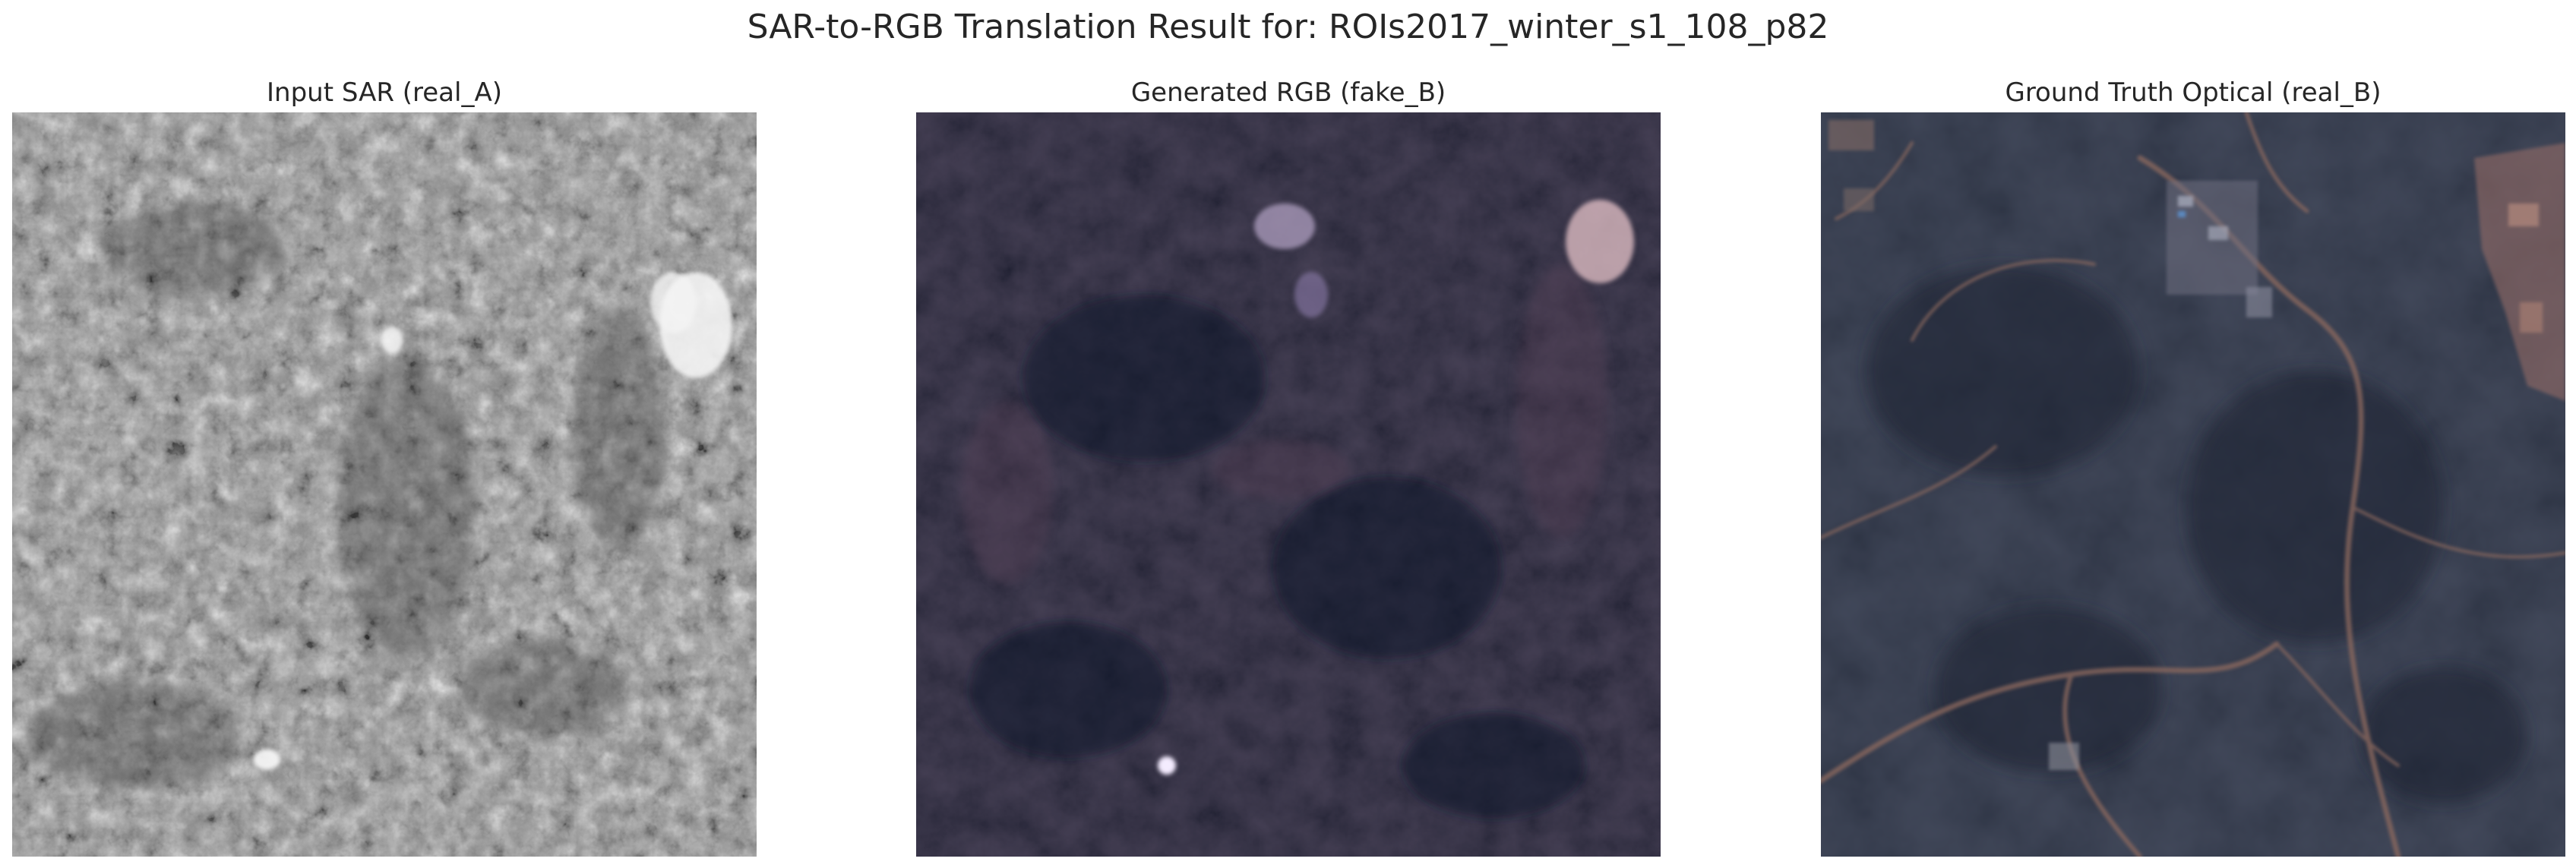  Describe the element at coordinates (1288, 93) in the screenshot. I see `panel-title-generated-rgb: Generated RGB (fake_B)` at that location.